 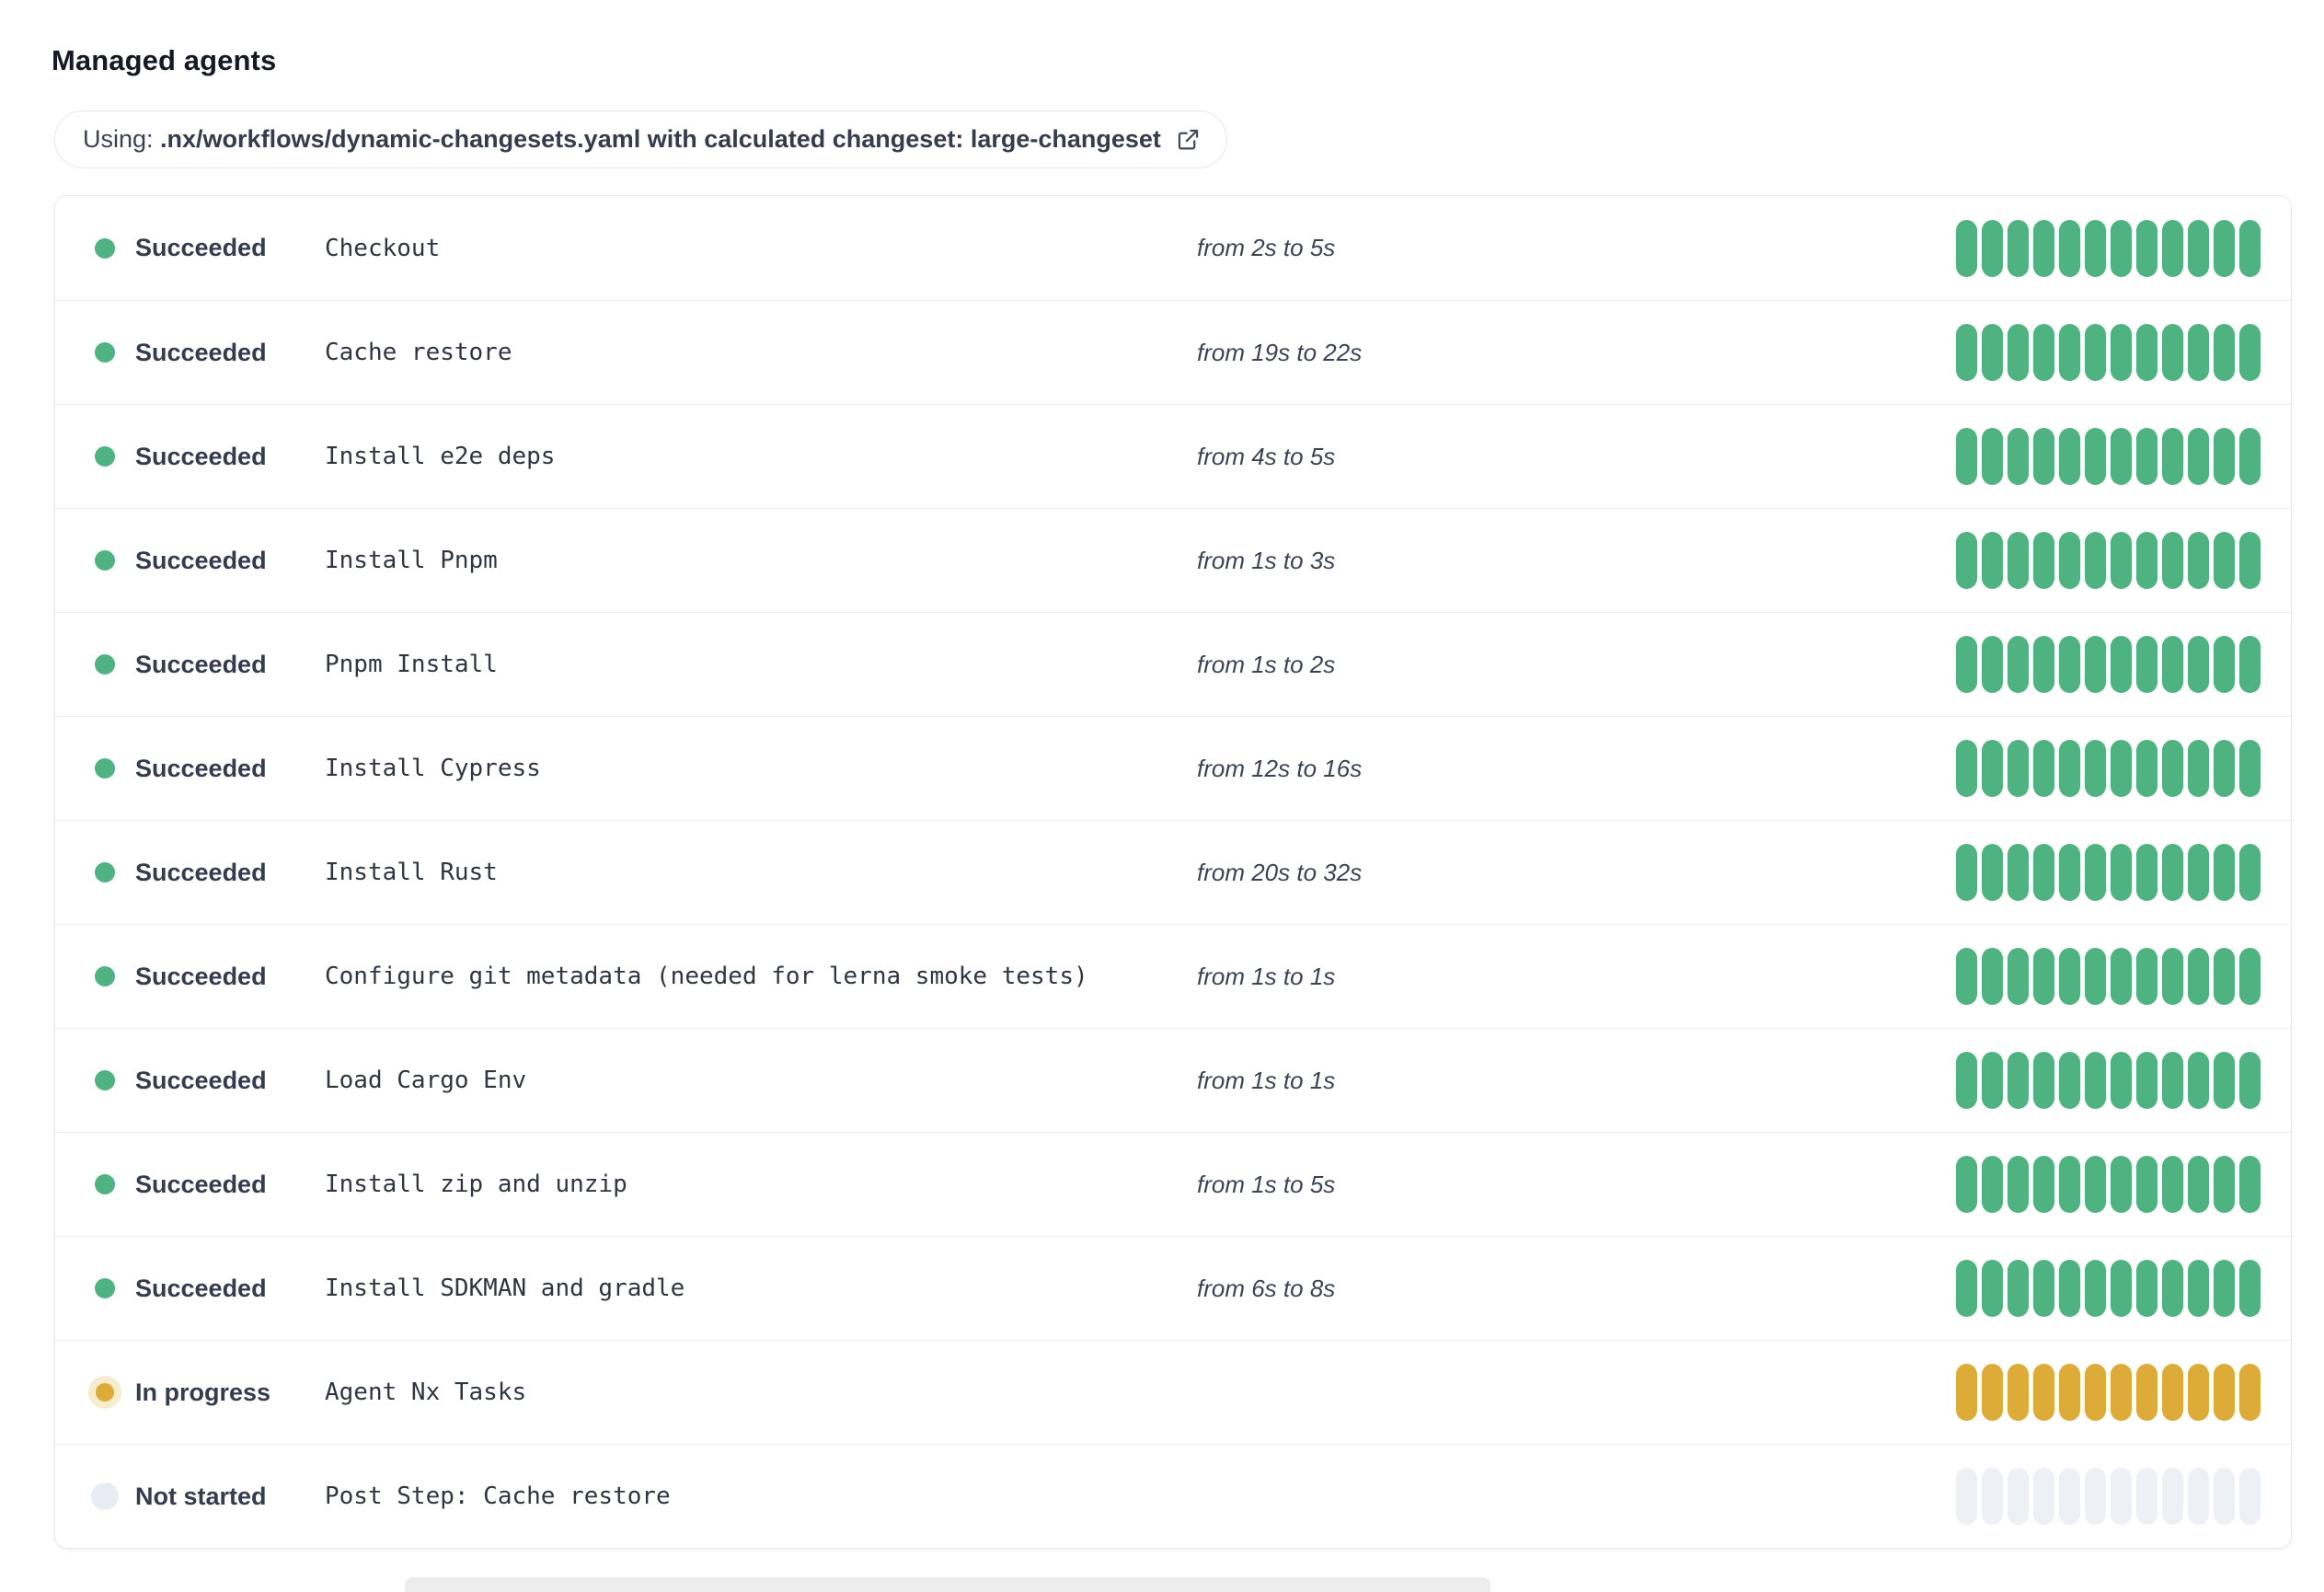 What do you see at coordinates (1266, 976) in the screenshot?
I see `agent-duration: from 1s to 1s` at bounding box center [1266, 976].